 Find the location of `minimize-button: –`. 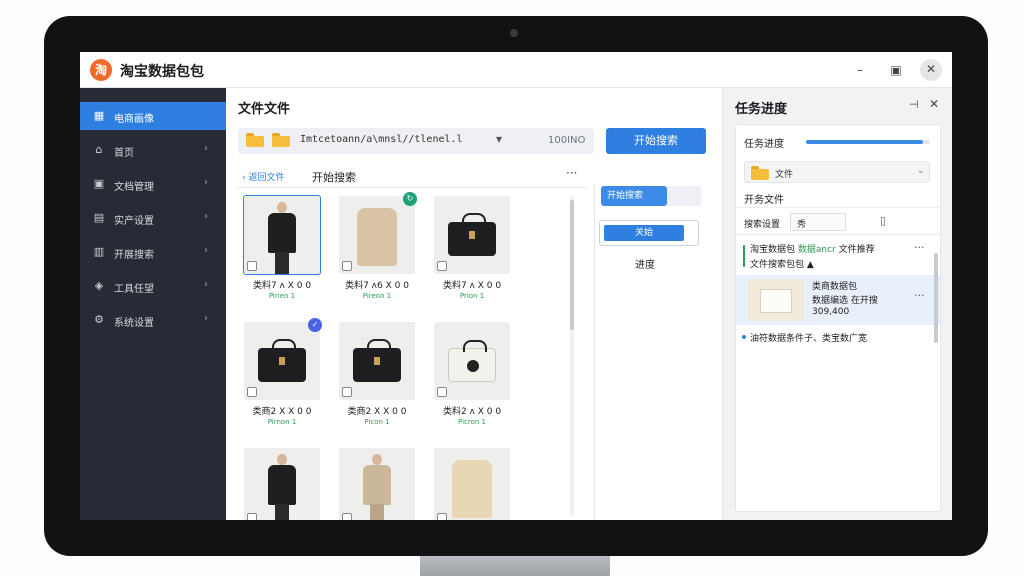

minimize-button: – is located at coordinates (860, 70).